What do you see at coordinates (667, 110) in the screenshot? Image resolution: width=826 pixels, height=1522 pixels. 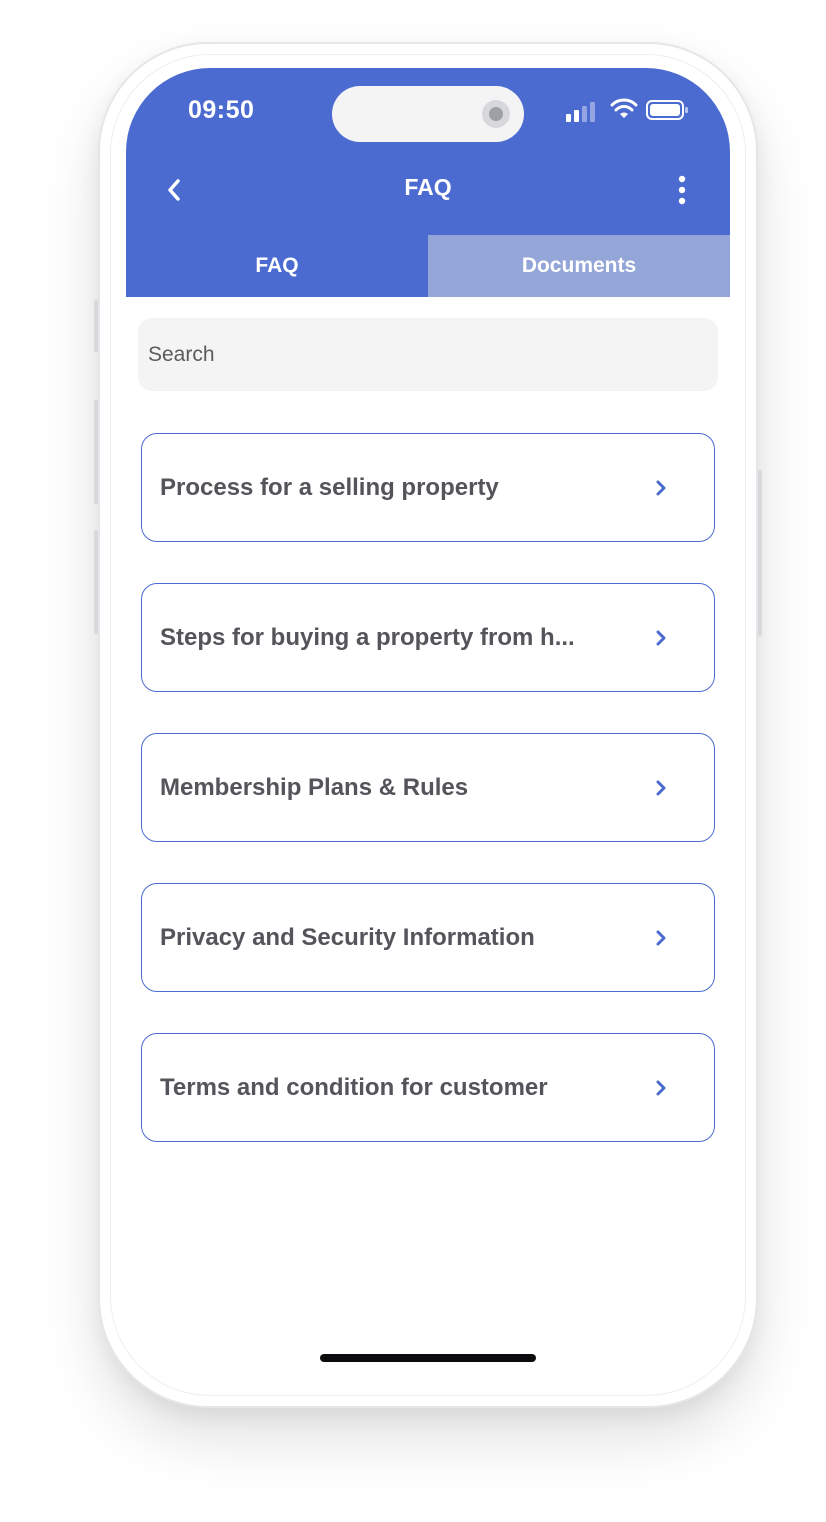 I see `battery-icon` at bounding box center [667, 110].